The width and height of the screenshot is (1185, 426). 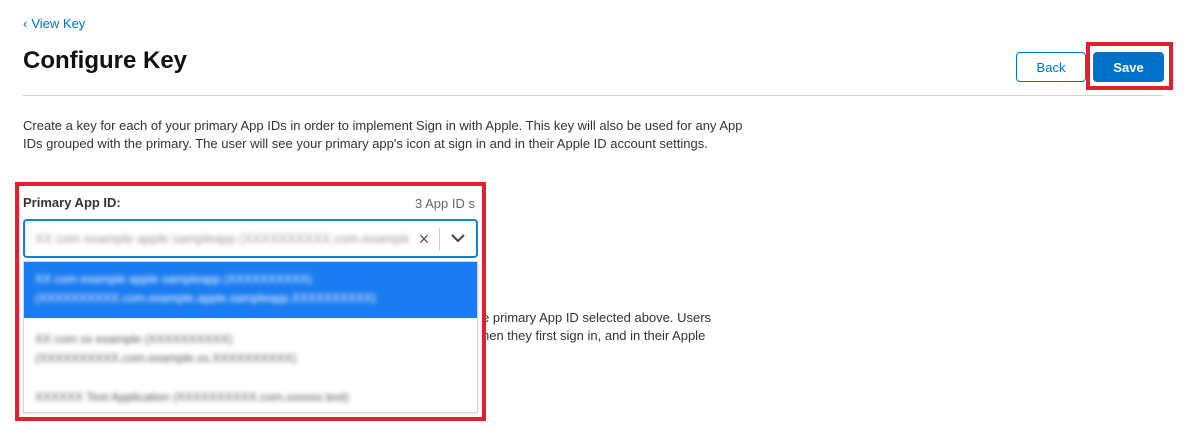 What do you see at coordinates (1128, 67) in the screenshot?
I see `save-button: Save` at bounding box center [1128, 67].